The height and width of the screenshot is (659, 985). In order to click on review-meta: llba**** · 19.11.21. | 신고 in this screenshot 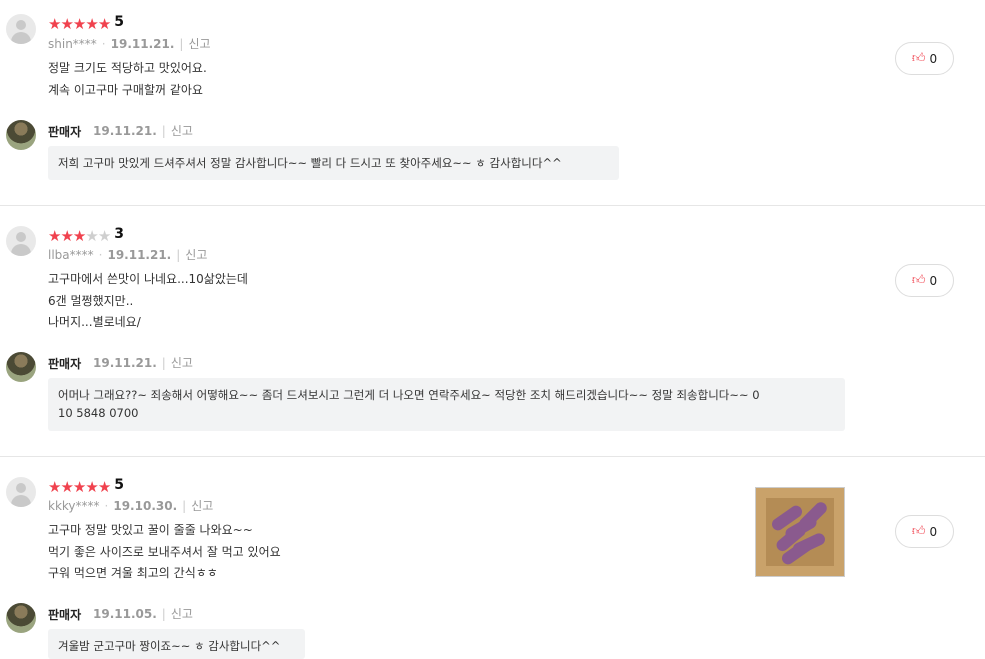, I will do `click(128, 255)`.